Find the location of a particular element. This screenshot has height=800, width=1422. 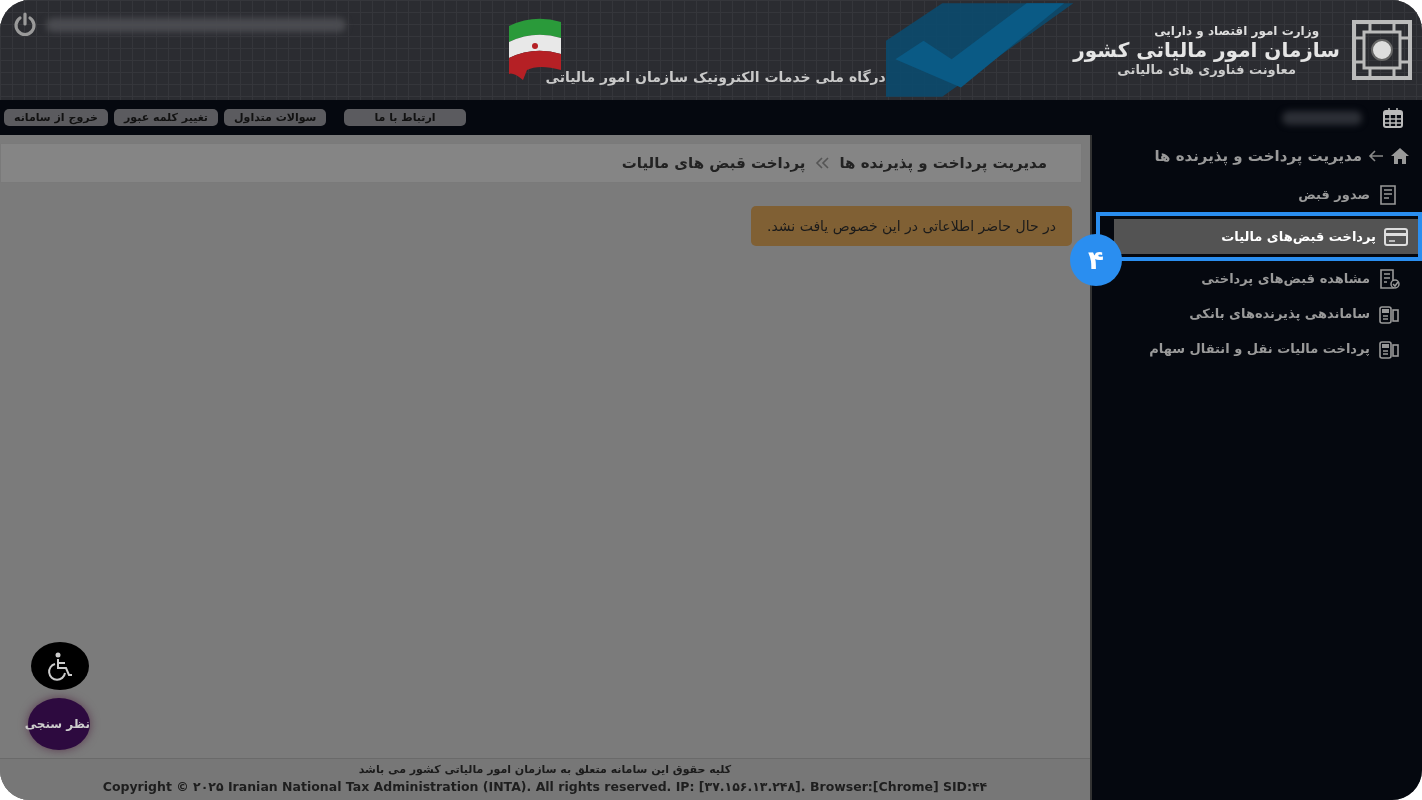

emblem-icon is located at coordinates (1382, 50).